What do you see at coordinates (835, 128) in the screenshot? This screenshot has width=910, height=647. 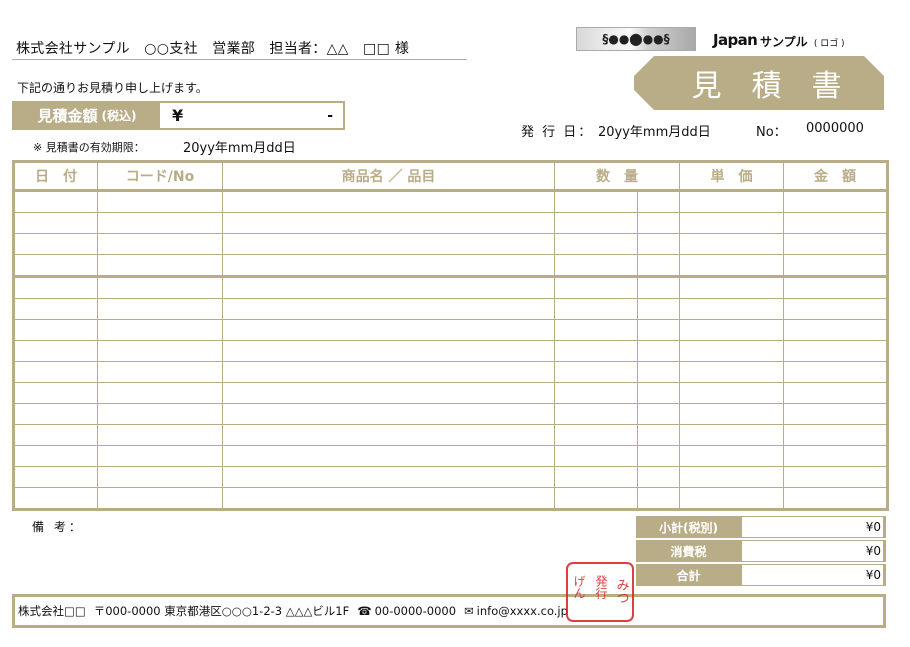 I see `number-value: 0000000` at bounding box center [835, 128].